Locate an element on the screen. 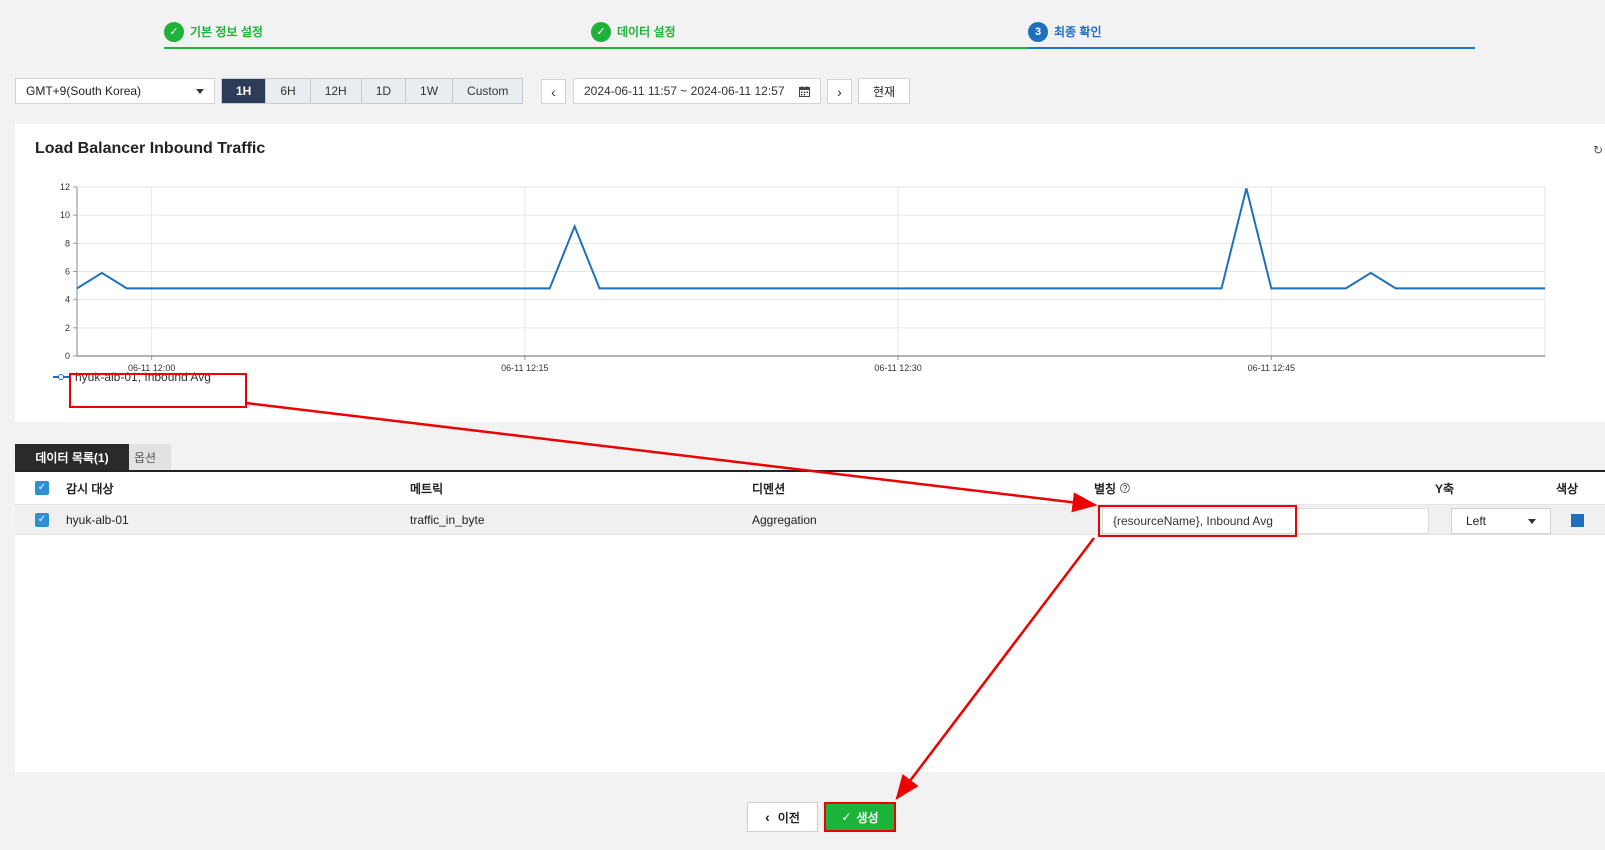  header-dimension: 디멘션 is located at coordinates (769, 488).